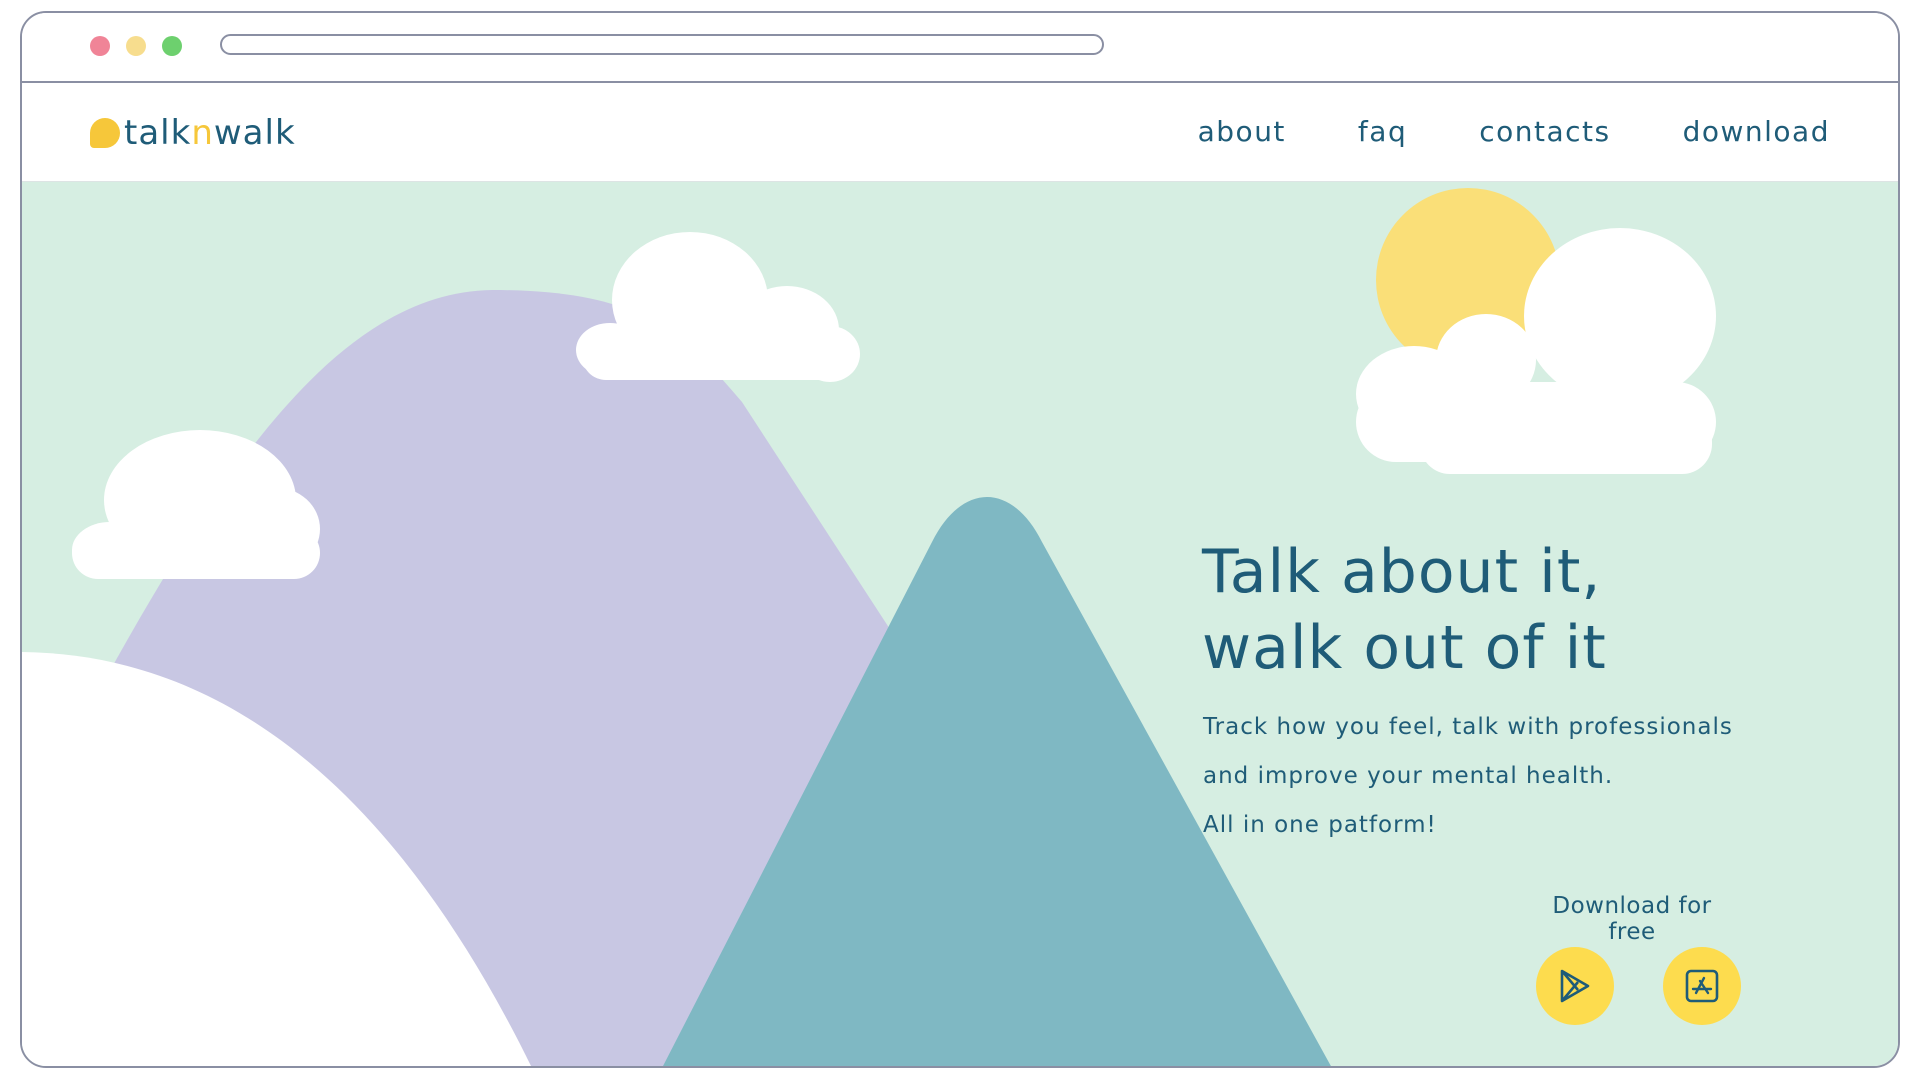 Image resolution: width=1920 pixels, height=1080 pixels. I want to click on headline-line-1: Talk about it,, so click(1402, 572).